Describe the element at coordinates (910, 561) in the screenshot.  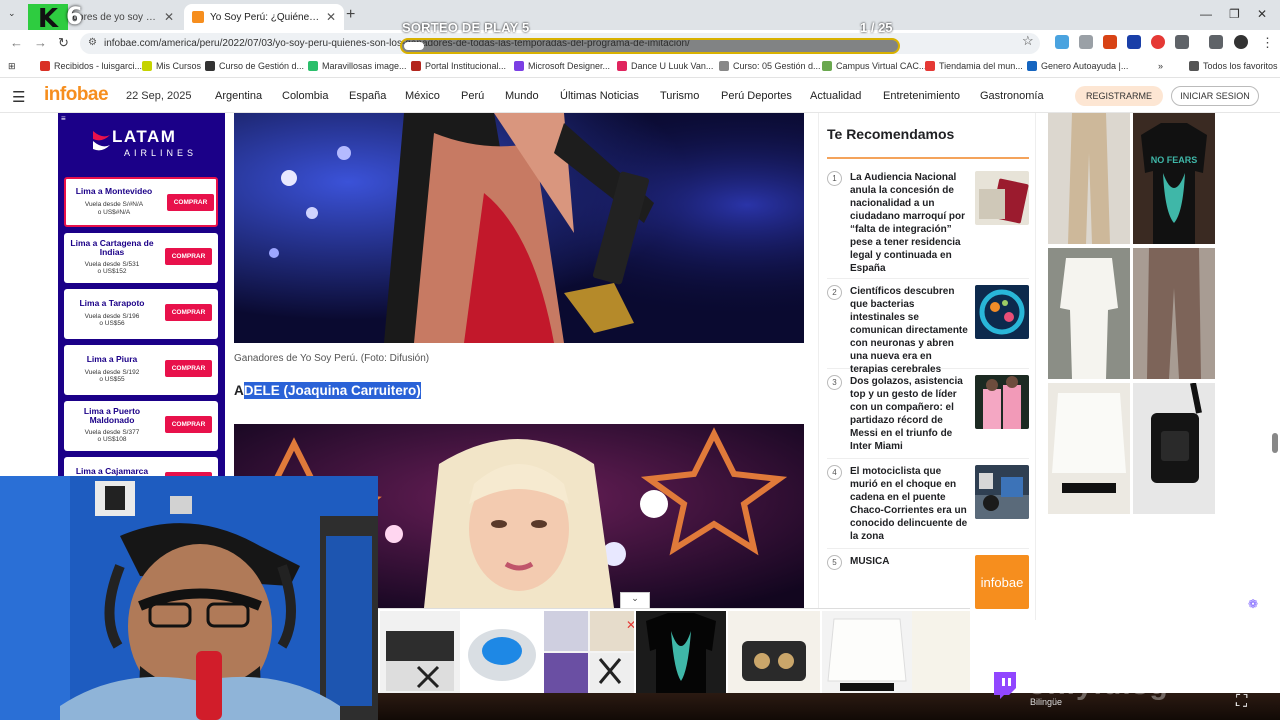
I see `rec-headline: MUSICA` at that location.